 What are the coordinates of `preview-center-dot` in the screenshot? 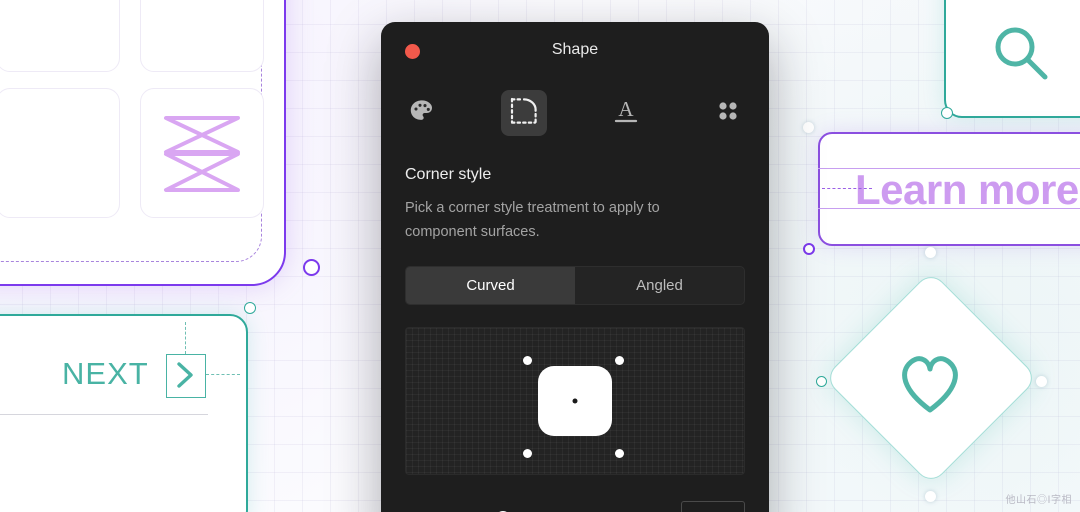 It's located at (575, 401).